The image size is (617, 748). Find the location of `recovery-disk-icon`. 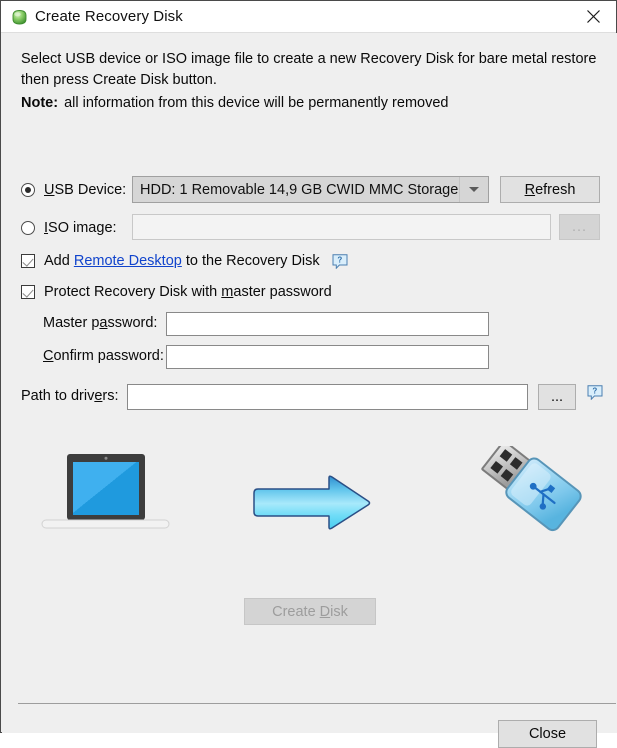

recovery-disk-icon is located at coordinates (19, 17).